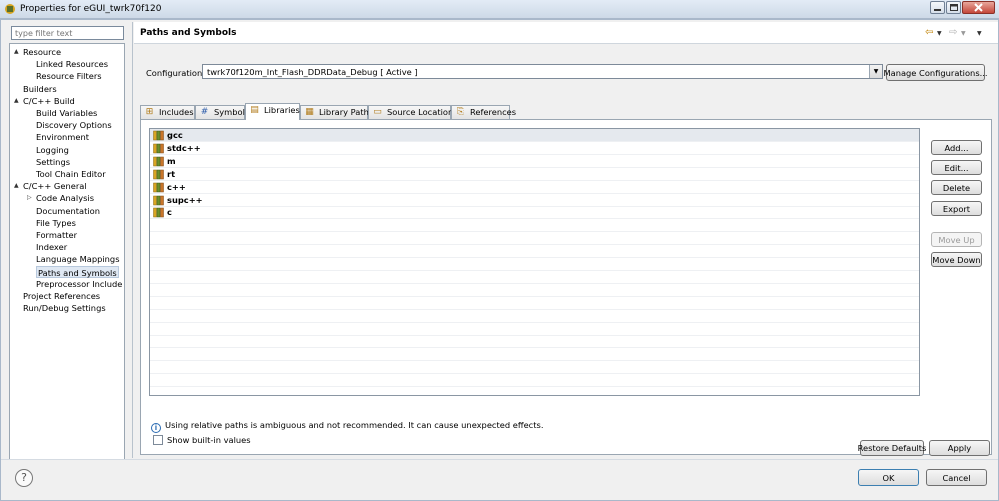 The width and height of the screenshot is (999, 501). I want to click on tree-item: Formatter, so click(56, 235).